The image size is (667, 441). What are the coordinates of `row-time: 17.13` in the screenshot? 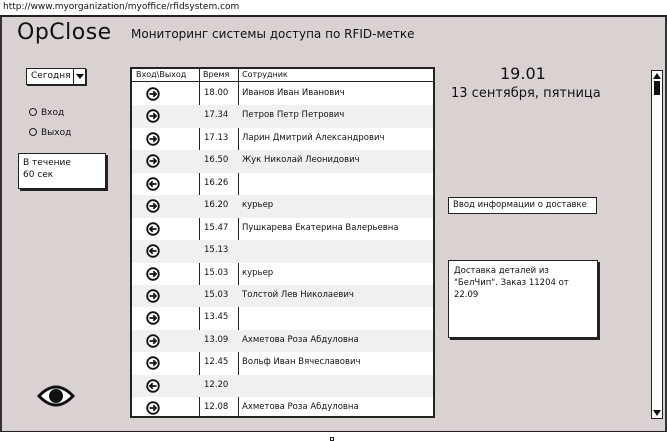 It's located at (216, 137).